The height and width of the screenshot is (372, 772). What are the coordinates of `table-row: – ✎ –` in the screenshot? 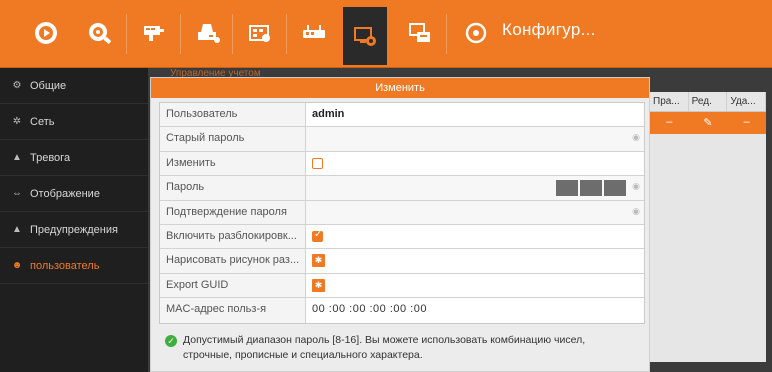 It's located at (708, 123).